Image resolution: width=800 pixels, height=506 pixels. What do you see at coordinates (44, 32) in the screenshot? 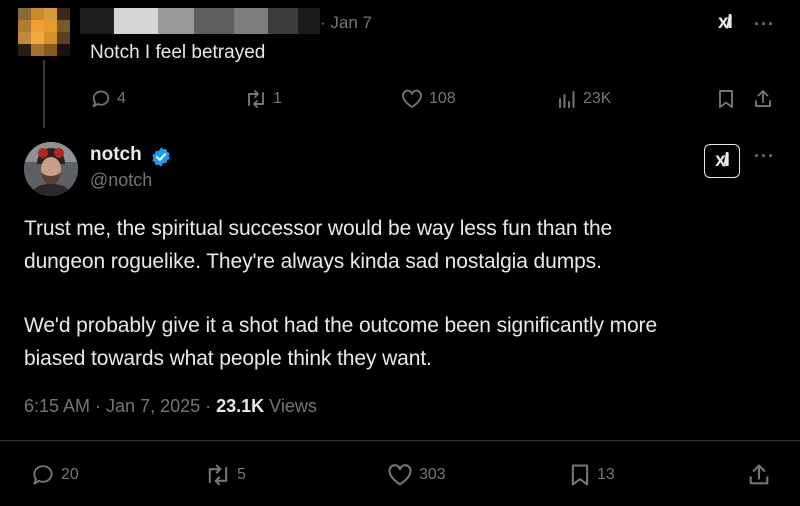
I see `blurred-avatar` at bounding box center [44, 32].